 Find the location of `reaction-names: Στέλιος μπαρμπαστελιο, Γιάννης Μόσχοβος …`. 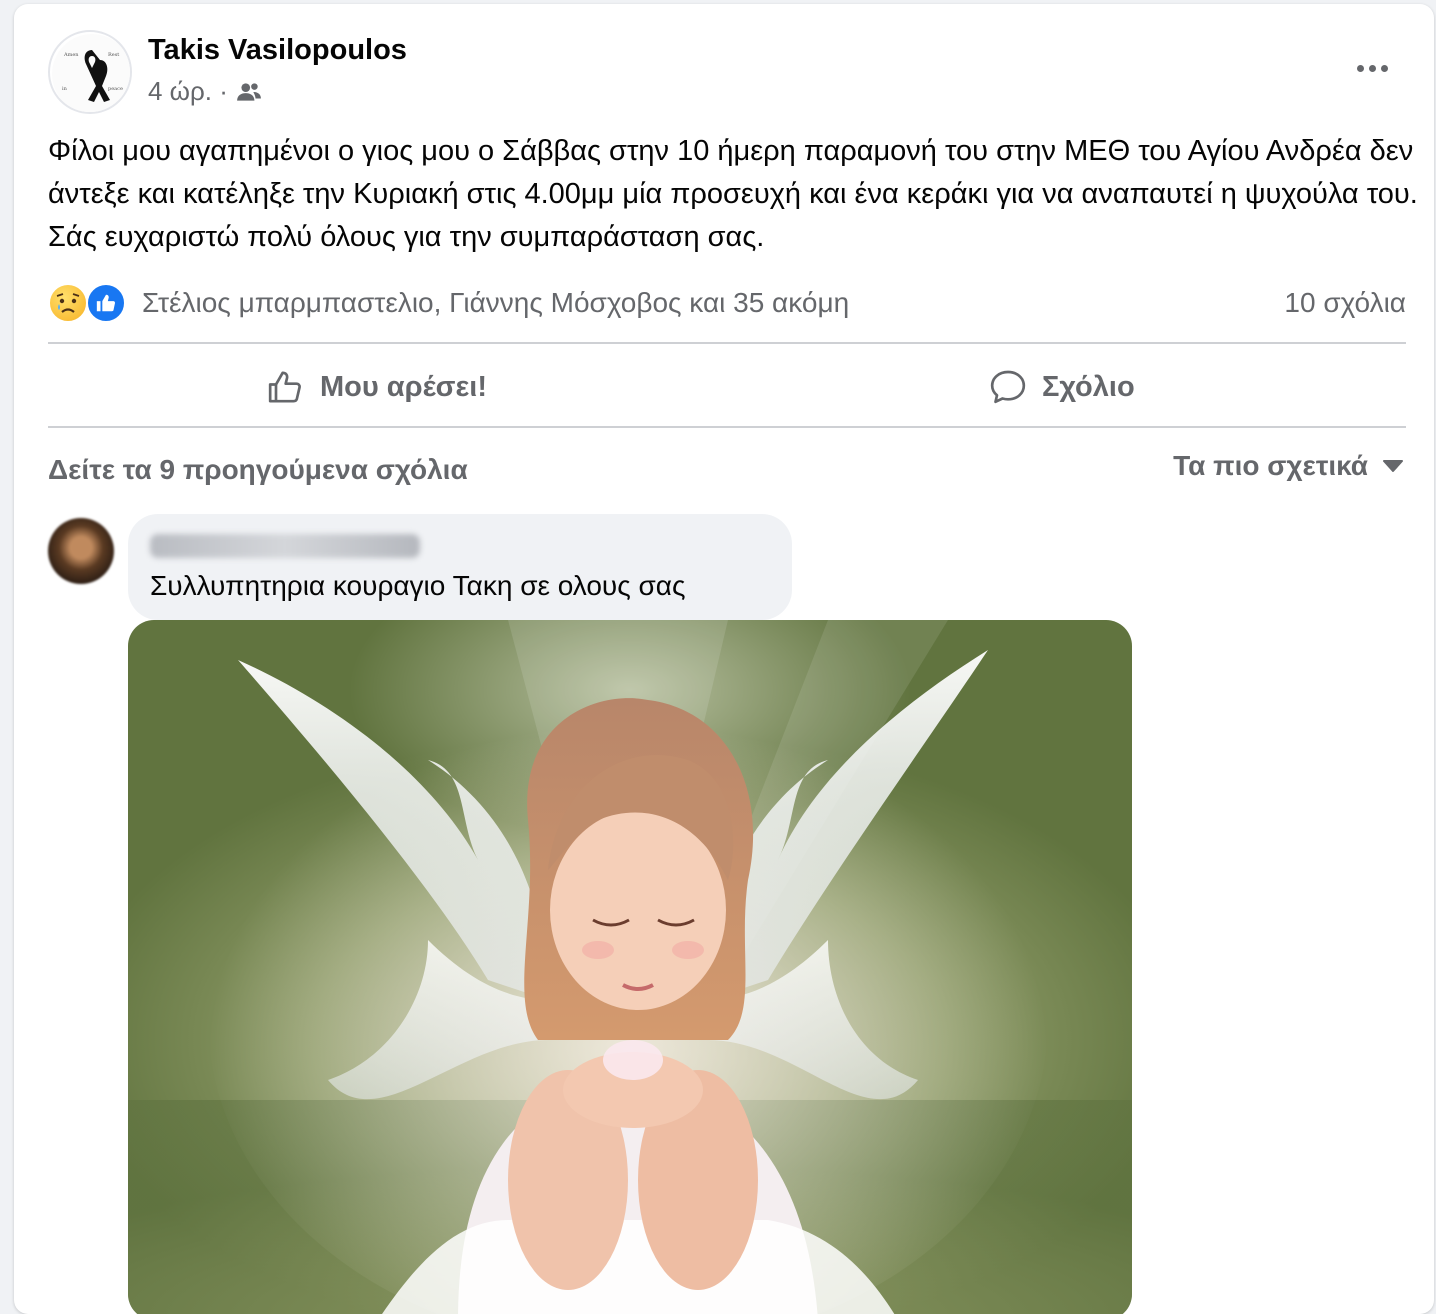

reaction-names: Στέλιος μπαρμπαστελιο, Γιάννης Μόσχοβος … is located at coordinates (495, 303).